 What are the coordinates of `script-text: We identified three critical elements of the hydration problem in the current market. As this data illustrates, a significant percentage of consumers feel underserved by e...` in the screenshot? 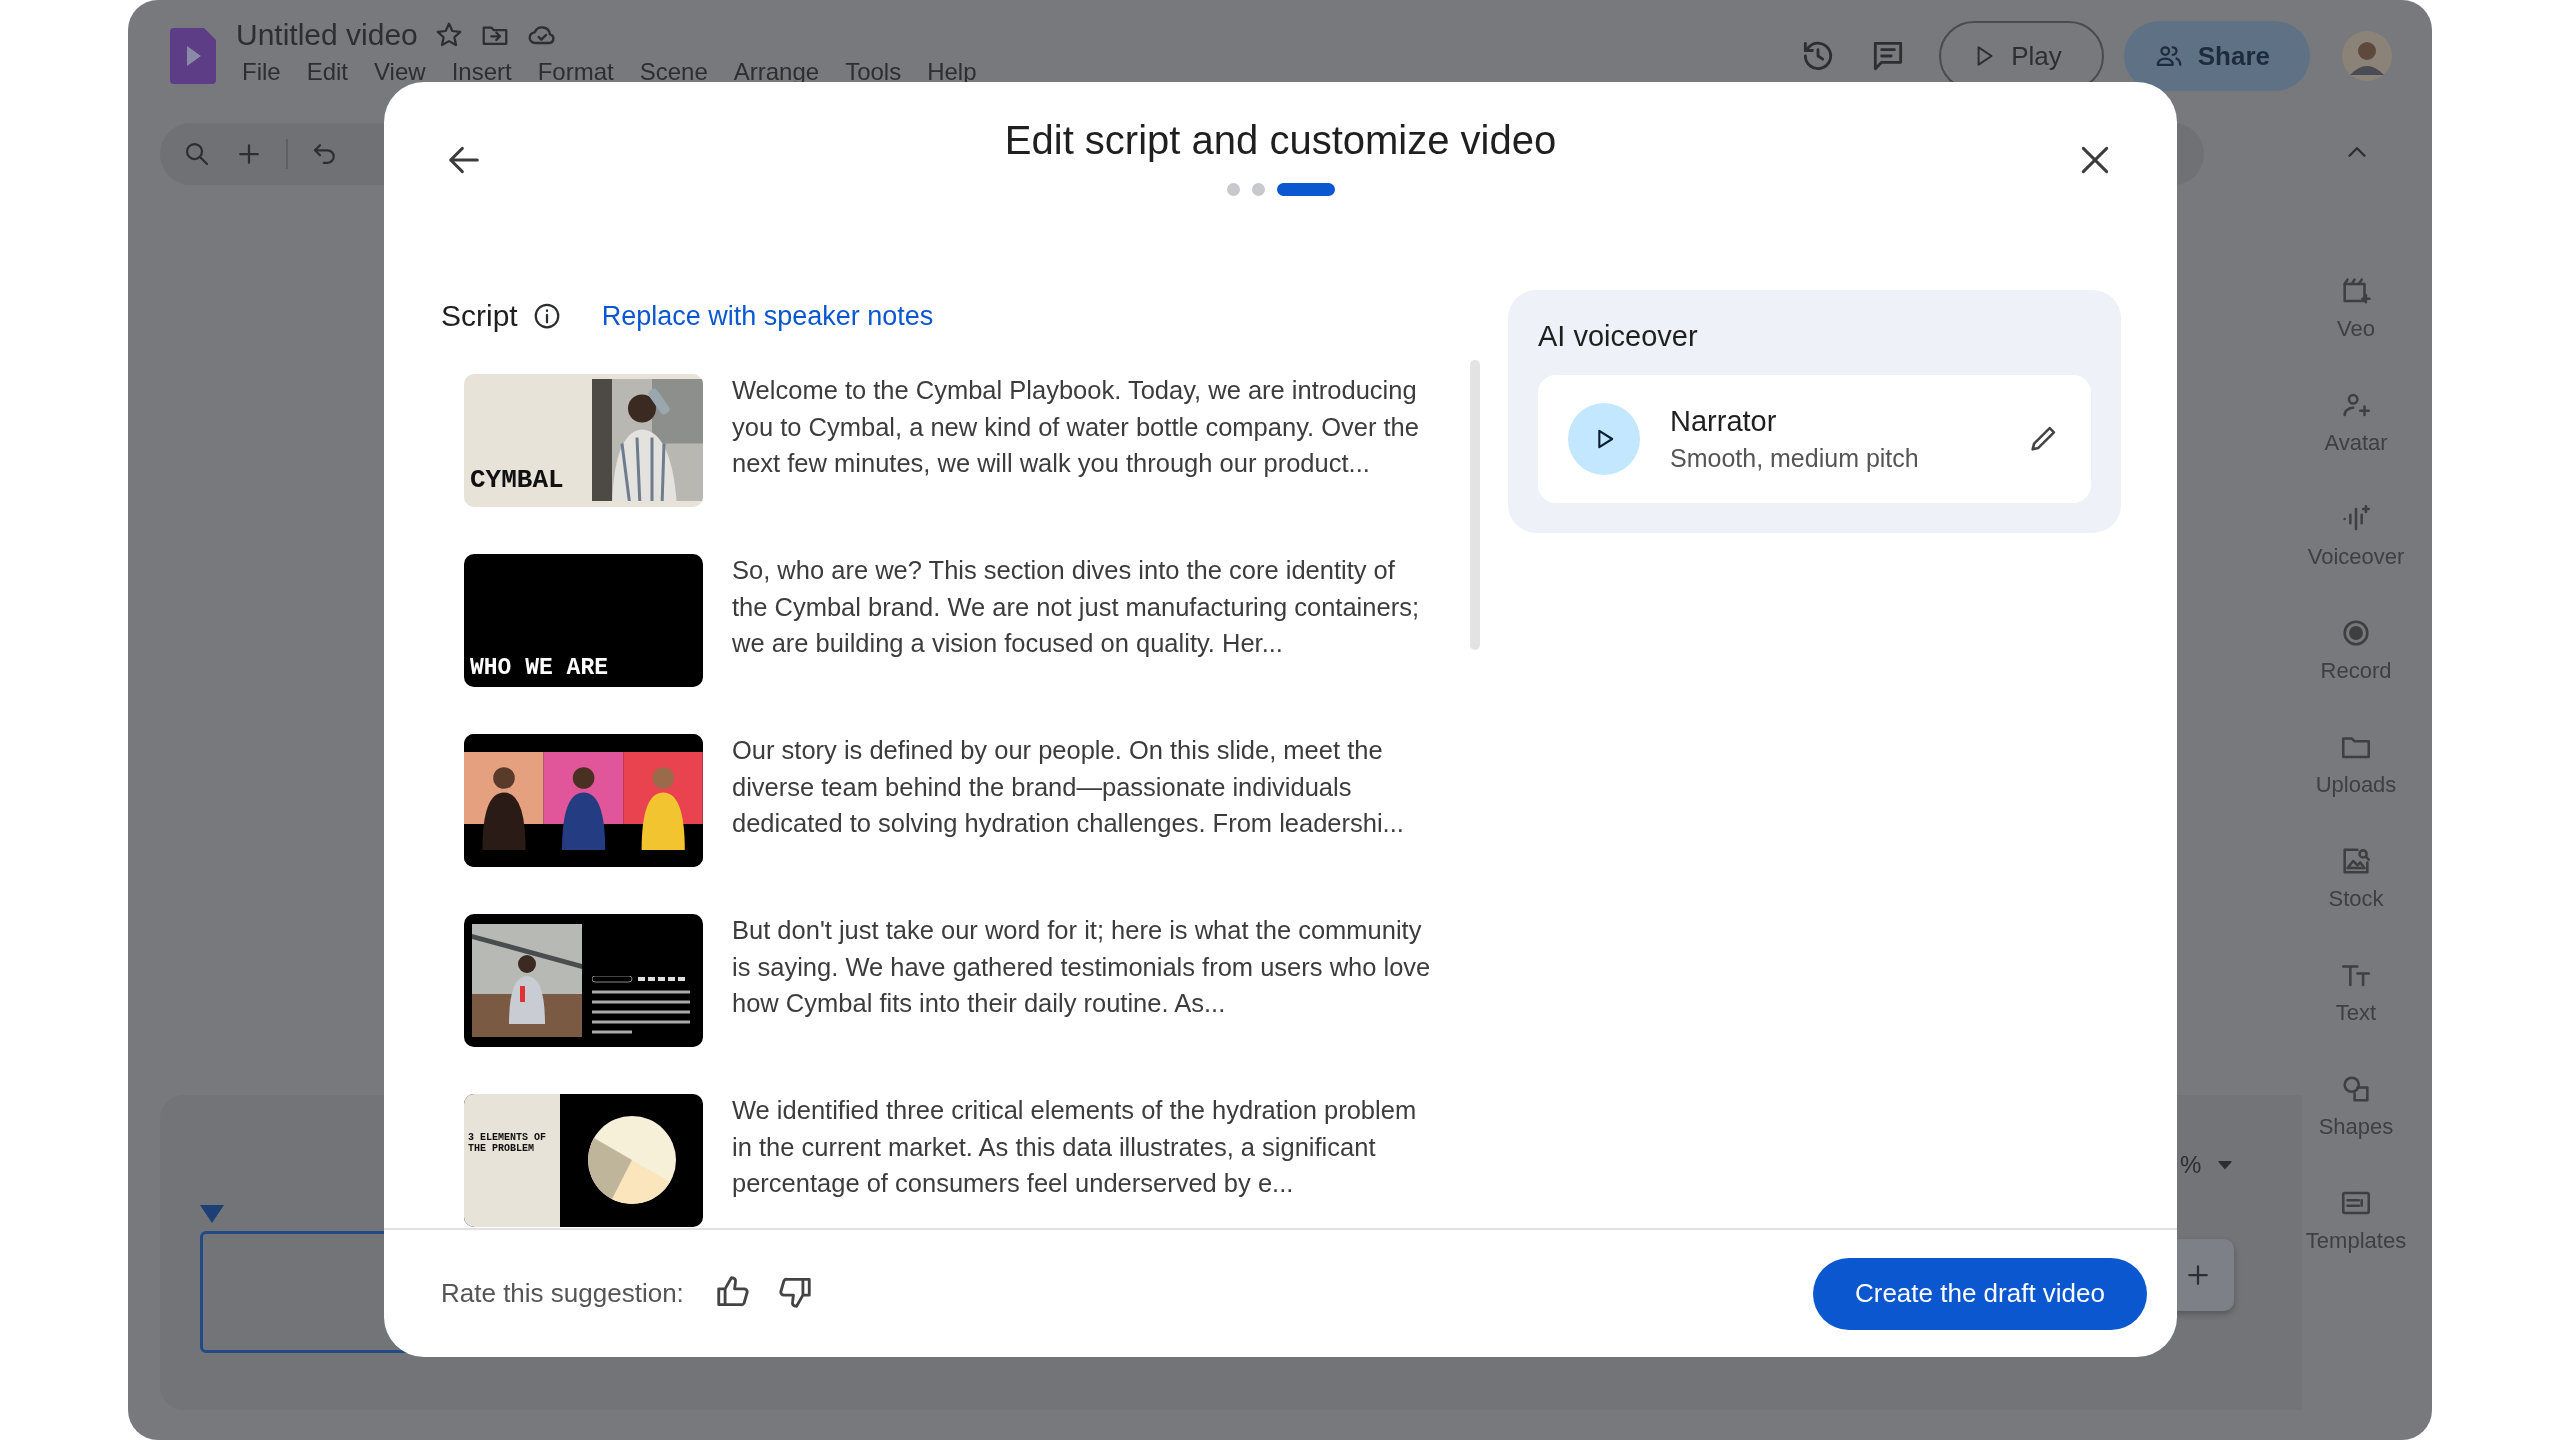 It's located at (1082, 1147).